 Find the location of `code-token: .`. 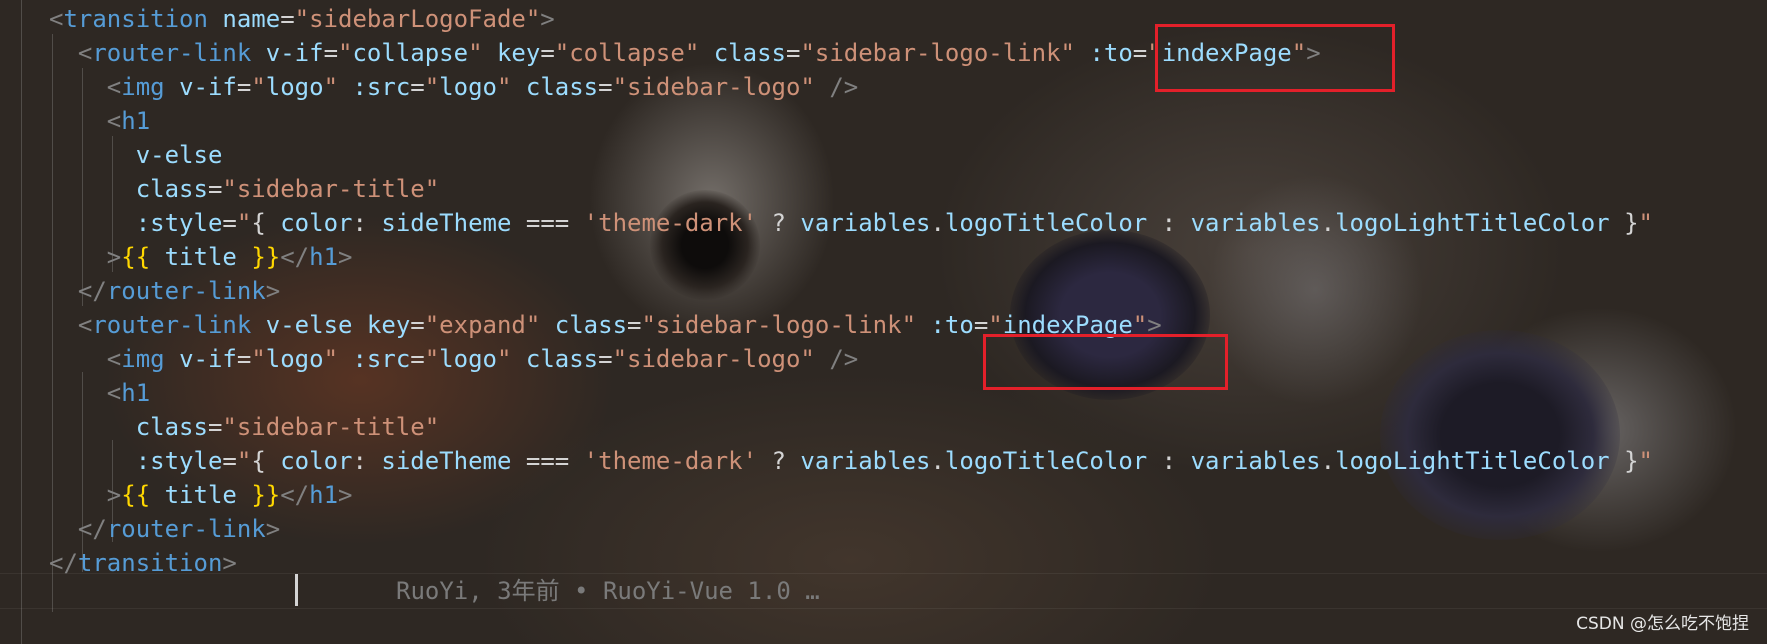

code-token: . is located at coordinates (937, 461).